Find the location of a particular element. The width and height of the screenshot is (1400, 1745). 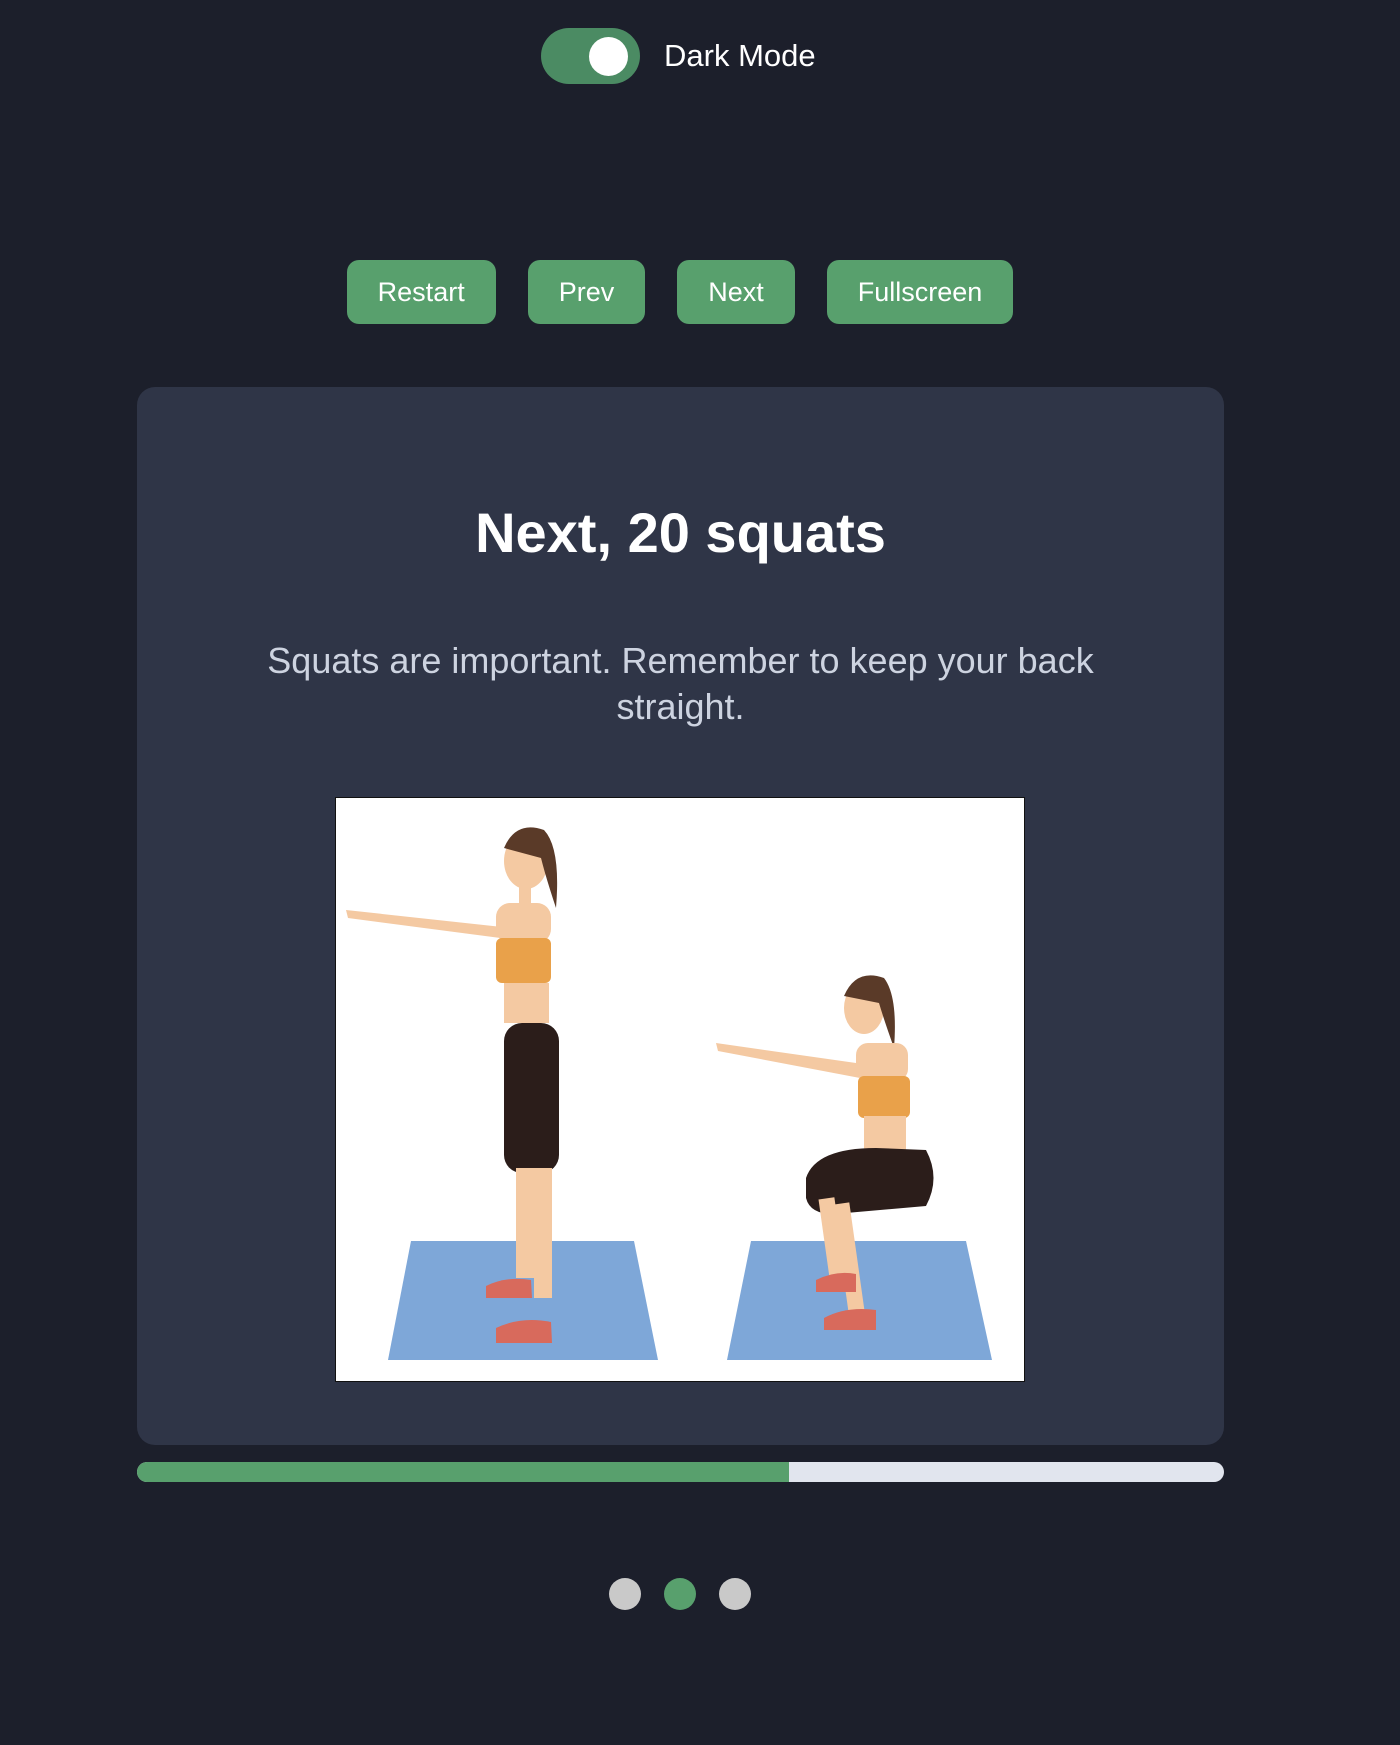

dark-mode-toggle is located at coordinates (590, 56).